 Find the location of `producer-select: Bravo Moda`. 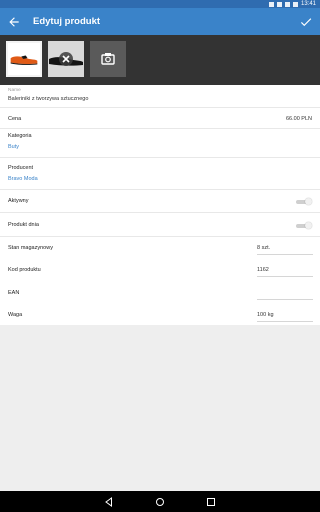

producer-select: Bravo Moda is located at coordinates (23, 179).